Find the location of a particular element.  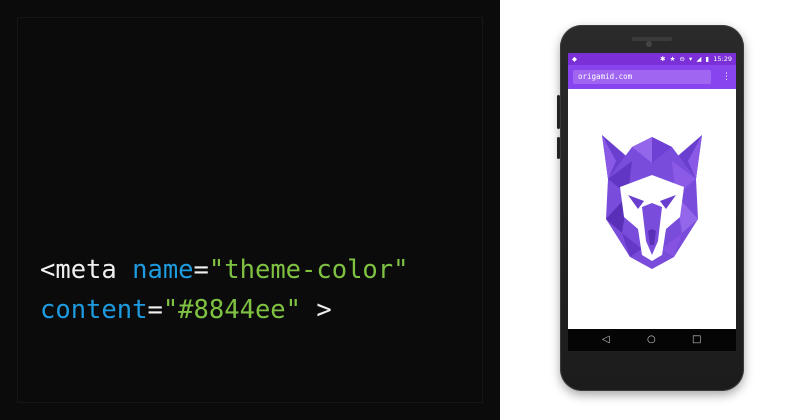

code-attr-content: content is located at coordinates (94, 310).